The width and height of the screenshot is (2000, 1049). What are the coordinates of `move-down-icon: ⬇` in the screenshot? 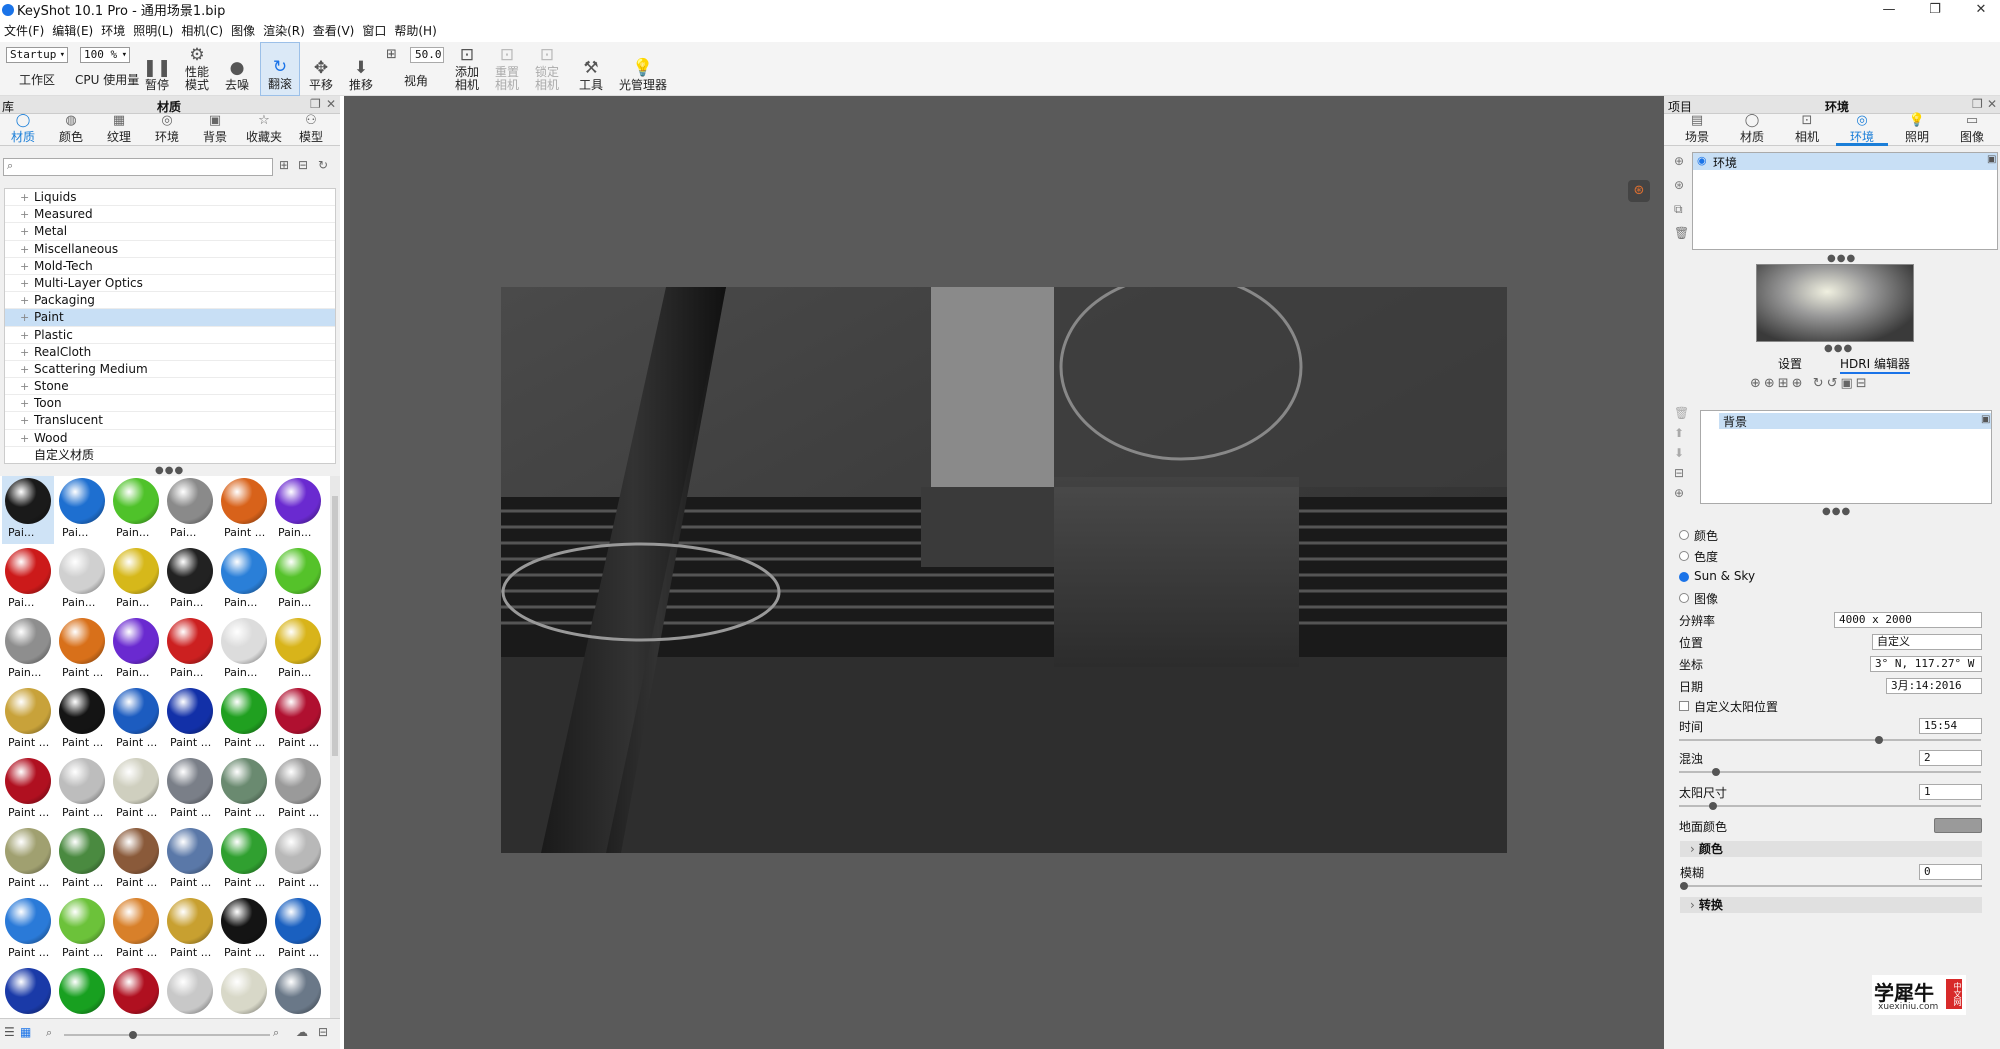 It's located at (1679, 453).